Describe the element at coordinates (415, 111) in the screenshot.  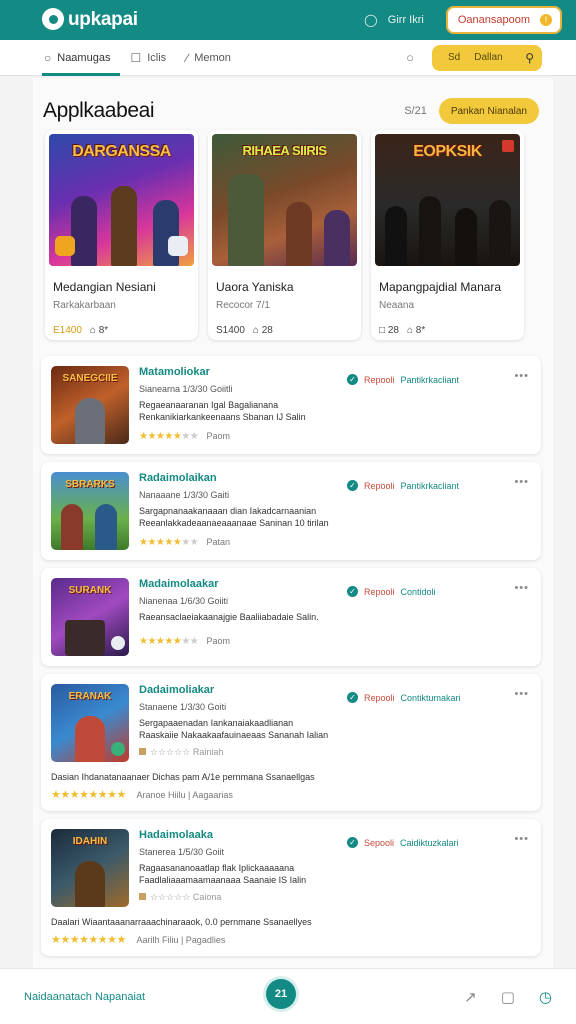
I see `section-count: S/21` at that location.